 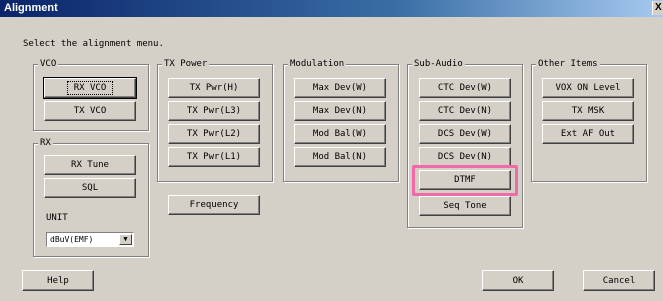 I want to click on other-items-group-label: Other Items, so click(x=568, y=64).